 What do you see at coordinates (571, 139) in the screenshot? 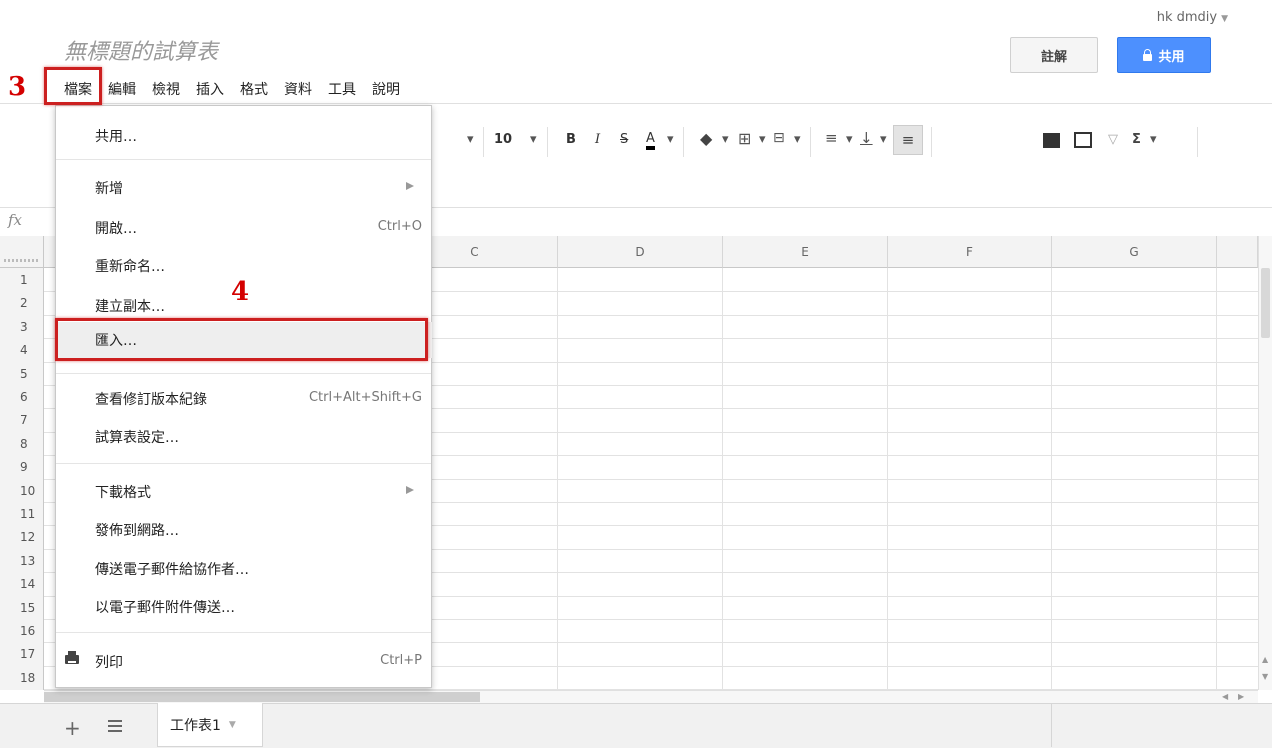
I see `bold-button: B` at bounding box center [571, 139].